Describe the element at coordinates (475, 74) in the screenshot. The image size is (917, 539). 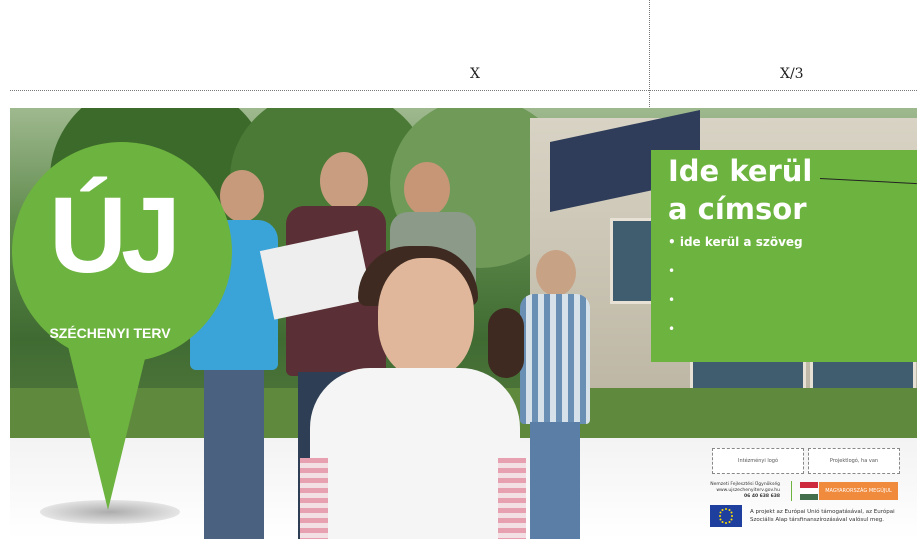
I see `dimension-label-x: X` at that location.